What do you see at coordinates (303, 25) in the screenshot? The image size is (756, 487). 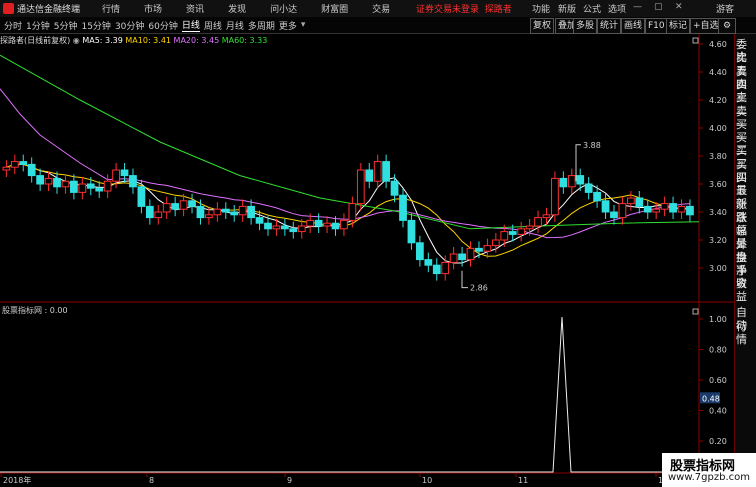 I see `chevron-down-icon: ▾` at bounding box center [303, 25].